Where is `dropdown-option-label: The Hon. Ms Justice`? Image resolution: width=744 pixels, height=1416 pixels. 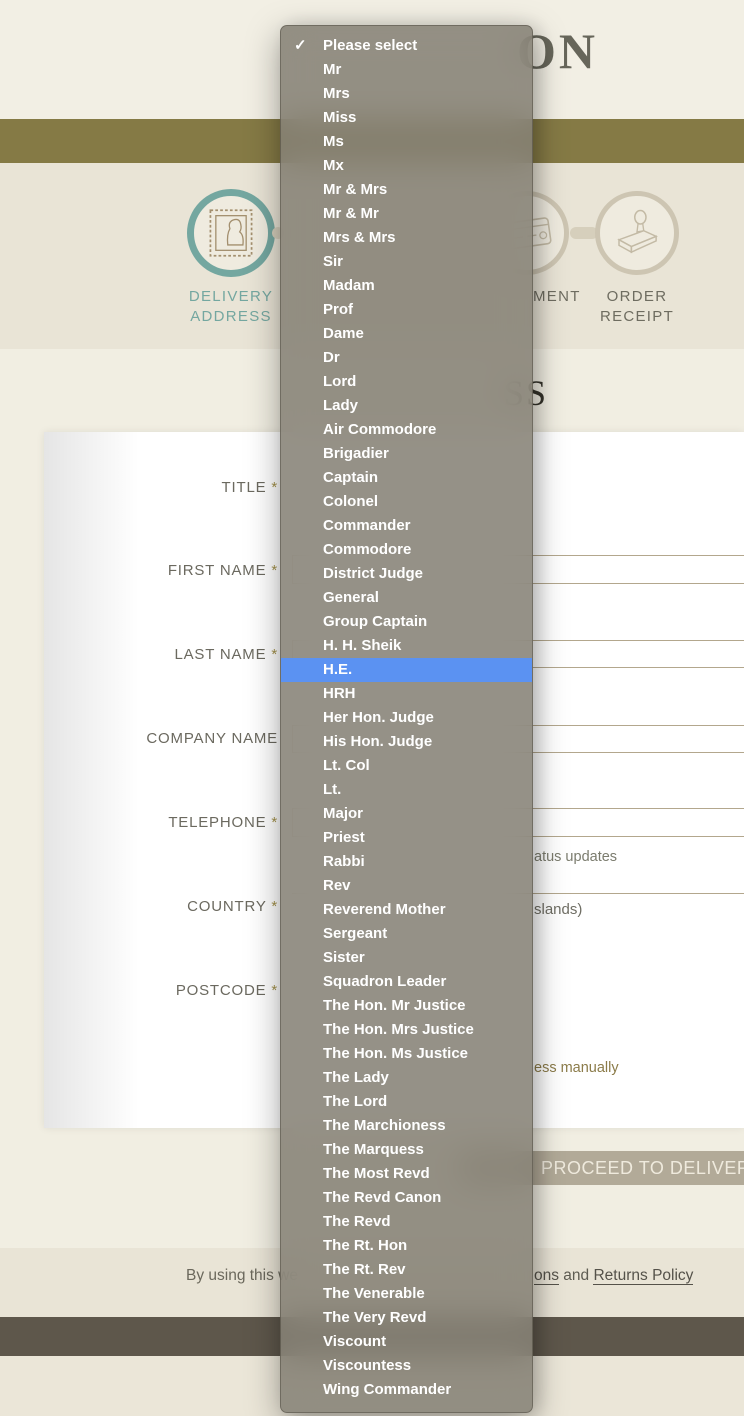
dropdown-option-label: The Hon. Ms Justice is located at coordinates (396, 1053).